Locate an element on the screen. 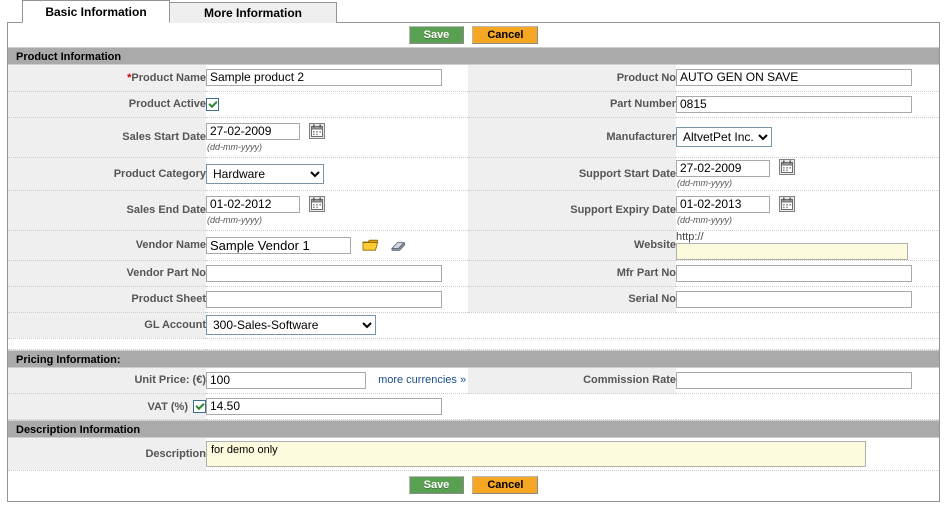  manufacturer-select: AltvetPet Inc. is located at coordinates (724, 137).